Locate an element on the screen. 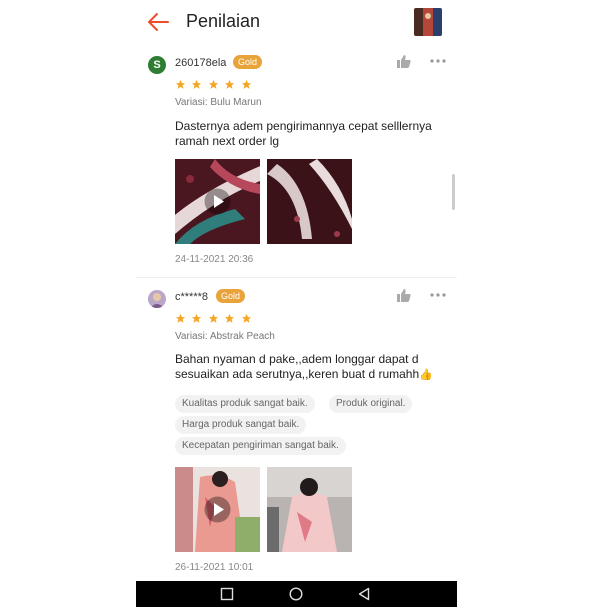 The image size is (607, 607). review-date: 26-11-2021 10:01 is located at coordinates (214, 567).